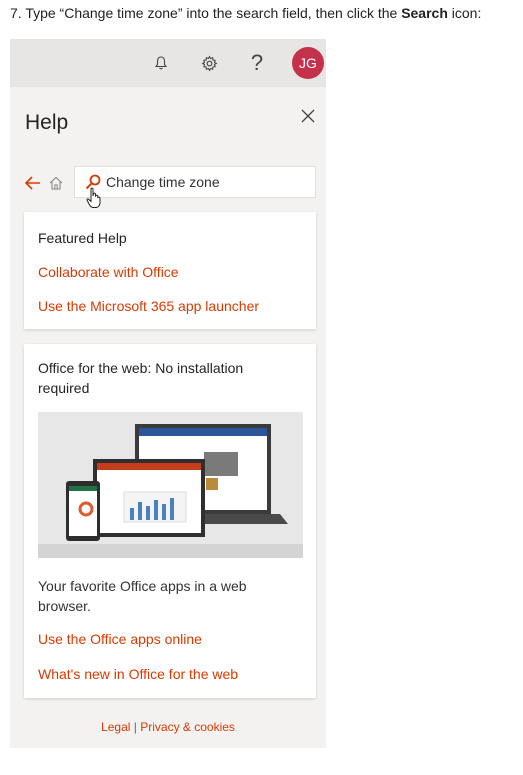 This screenshot has height=775, width=523. I want to click on link-whats-new: What's new in Office for the web, so click(138, 674).